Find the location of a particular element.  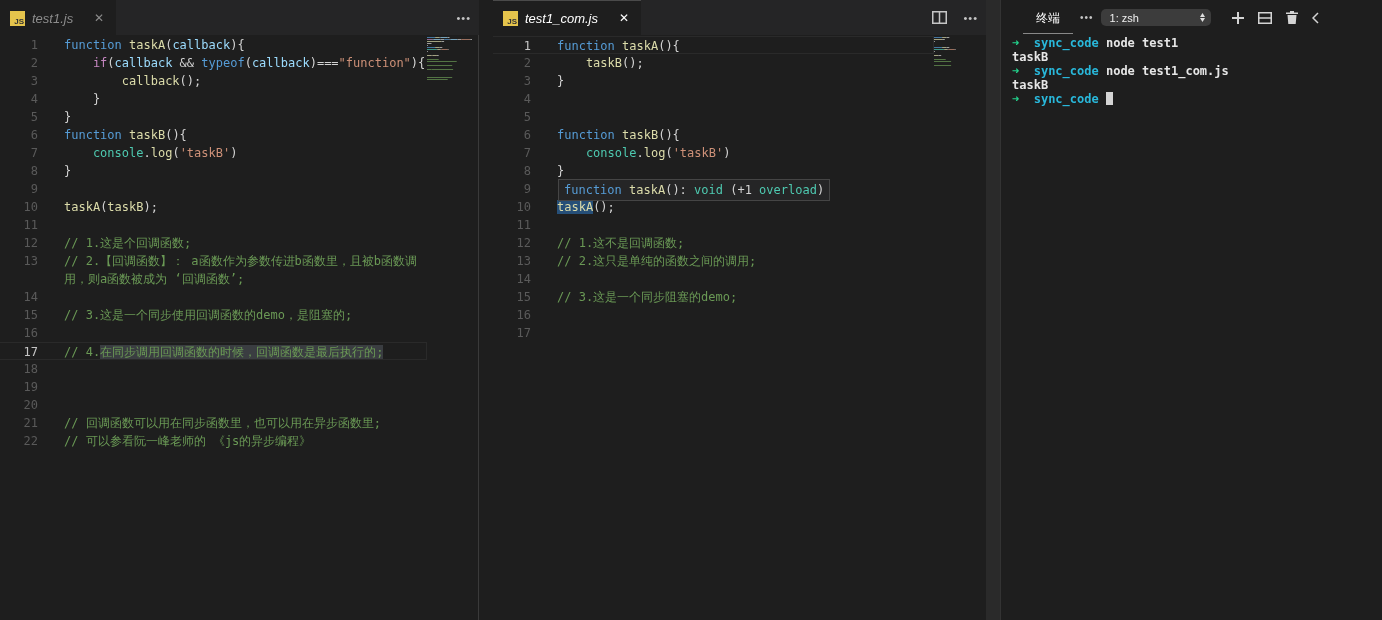

trash-icon is located at coordinates (1291, 17).